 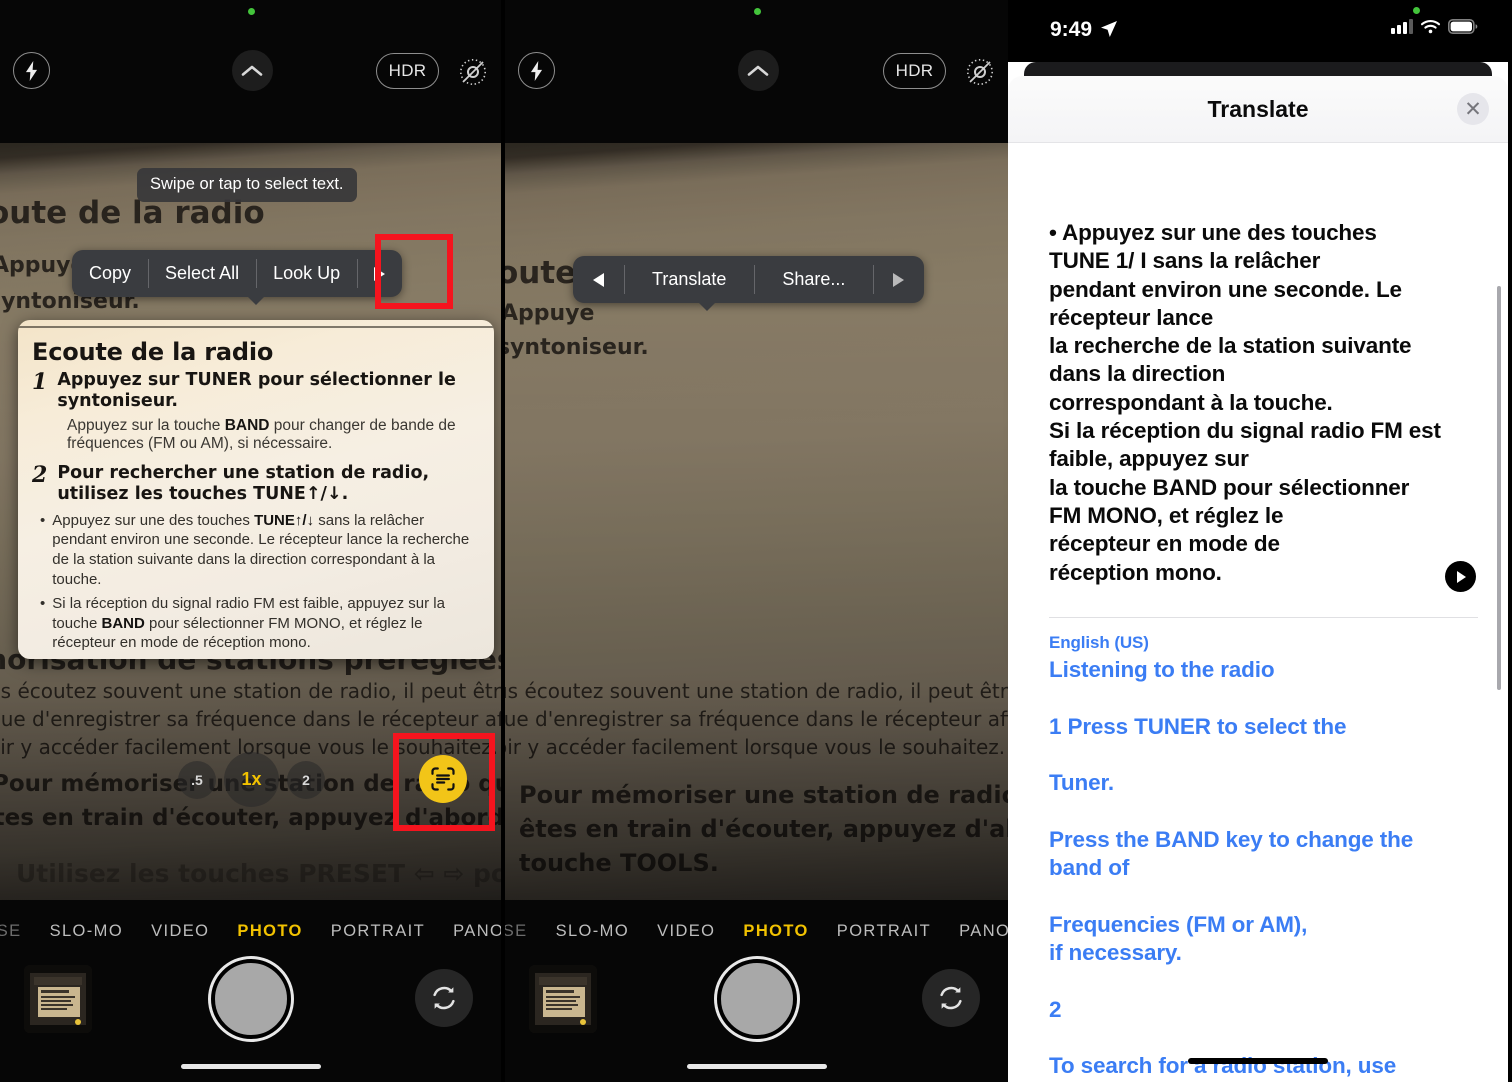 I want to click on chevron-left-icon, so click(x=598, y=279).